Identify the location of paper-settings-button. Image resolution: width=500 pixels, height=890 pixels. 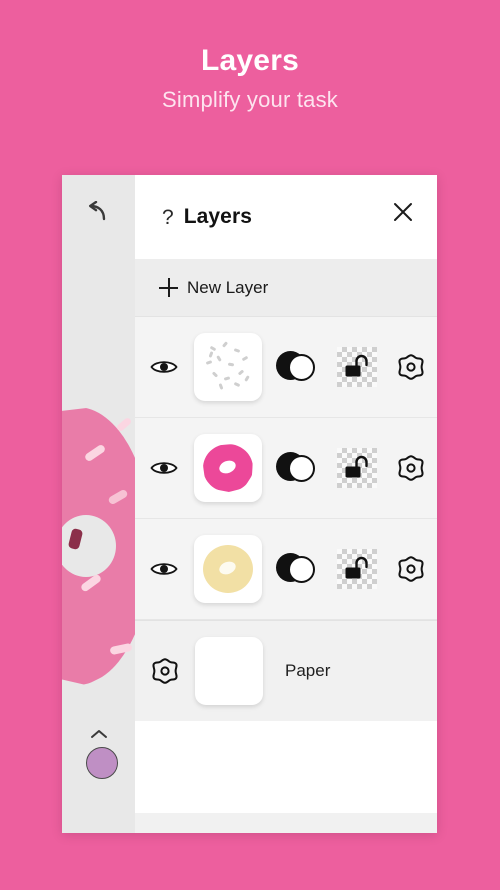
(165, 671).